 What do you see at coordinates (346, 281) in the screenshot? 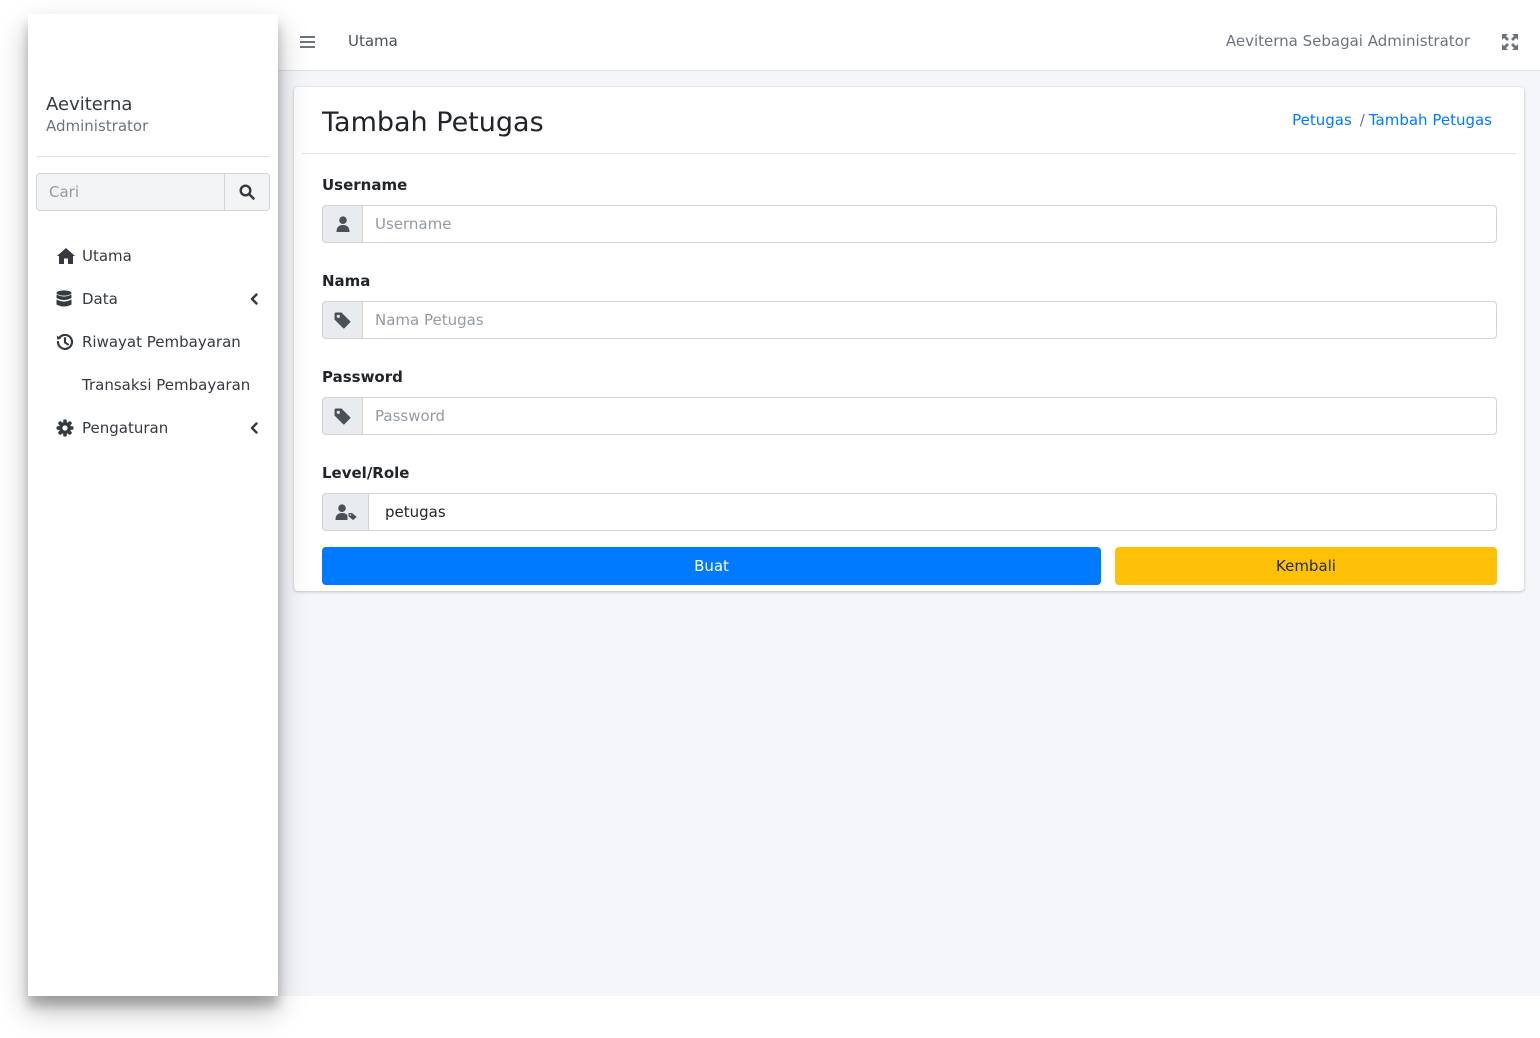
I see `nama-label: Nama` at bounding box center [346, 281].